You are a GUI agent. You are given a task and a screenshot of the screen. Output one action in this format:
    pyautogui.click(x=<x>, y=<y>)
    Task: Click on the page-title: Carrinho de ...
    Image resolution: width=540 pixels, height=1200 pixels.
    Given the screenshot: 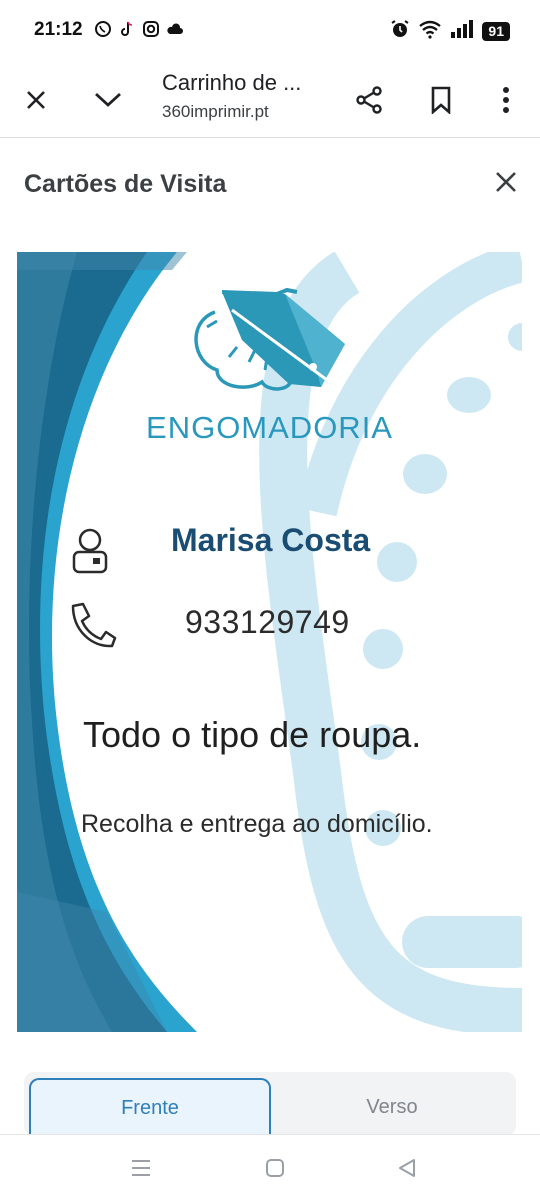 What is the action you would take?
    pyautogui.click(x=231, y=83)
    